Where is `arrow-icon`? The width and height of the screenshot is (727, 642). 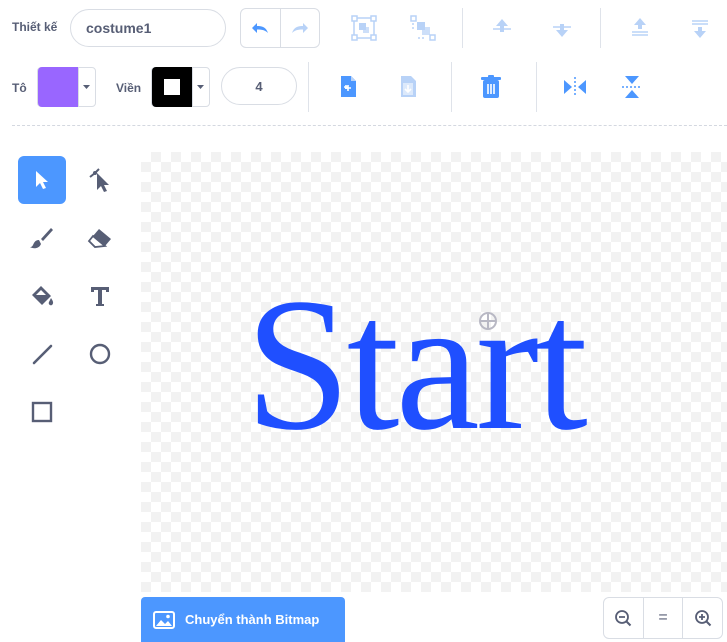
arrow-icon is located at coordinates (42, 180).